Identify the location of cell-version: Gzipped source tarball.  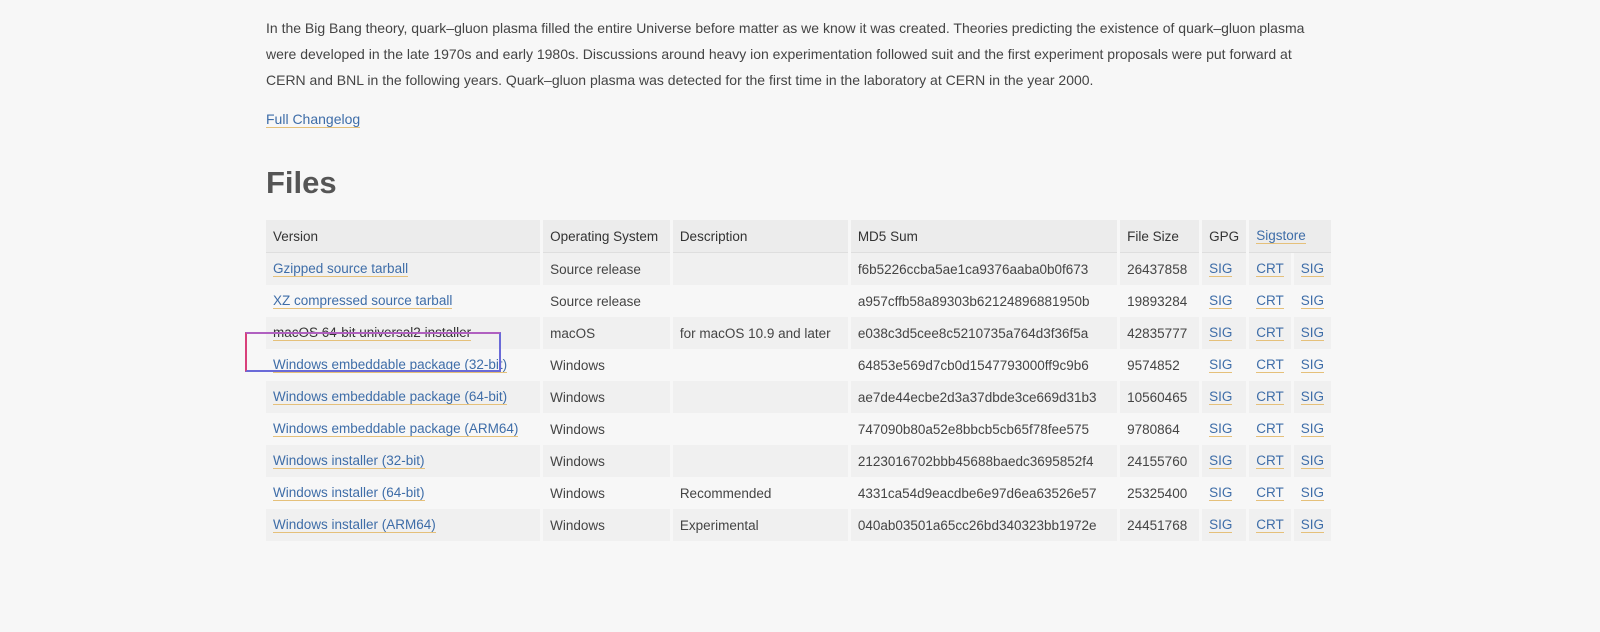
(403, 269).